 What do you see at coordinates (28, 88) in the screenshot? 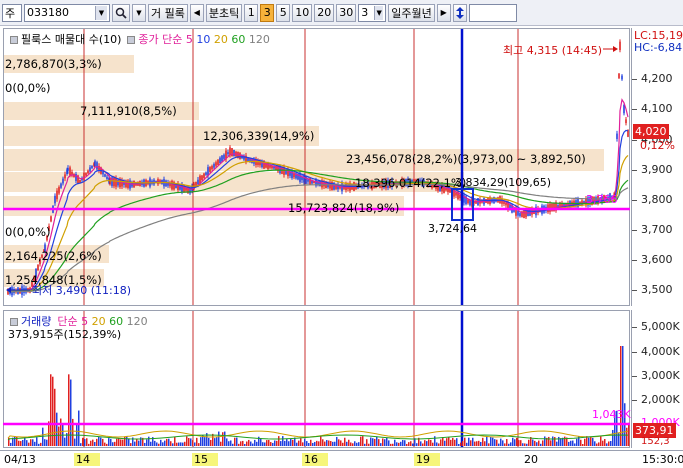
I see `volume-profile-label: 0(0,0%)` at bounding box center [28, 88].